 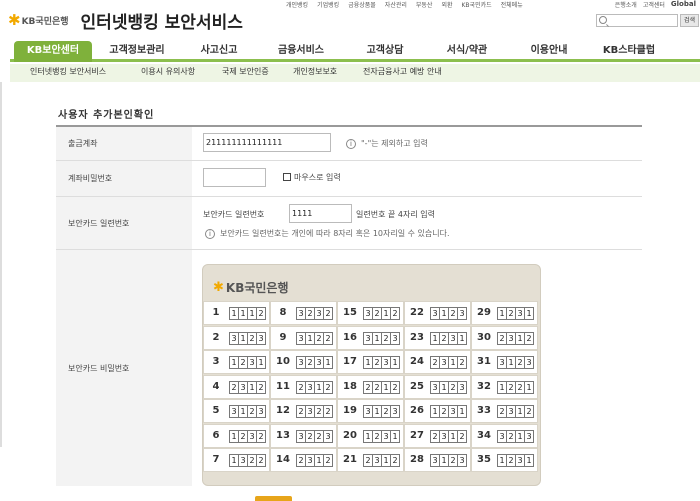 I want to click on top-link-corporate: 기업뱅킹, so click(x=328, y=5).